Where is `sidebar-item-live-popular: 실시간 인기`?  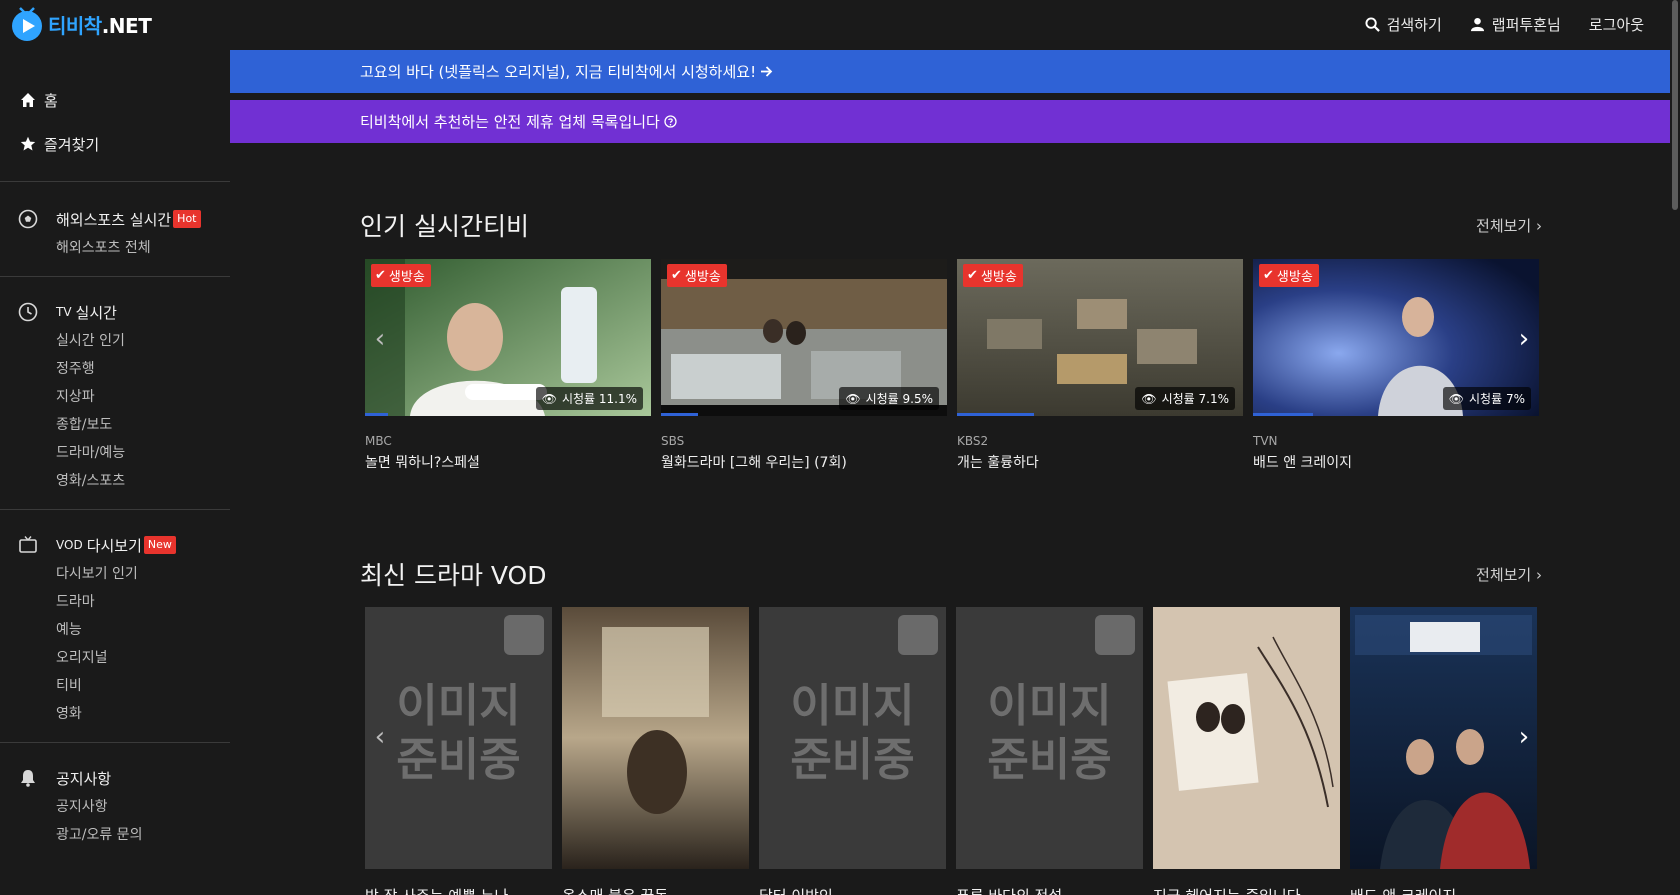 sidebar-item-live-popular: 실시간 인기 is located at coordinates (115, 341).